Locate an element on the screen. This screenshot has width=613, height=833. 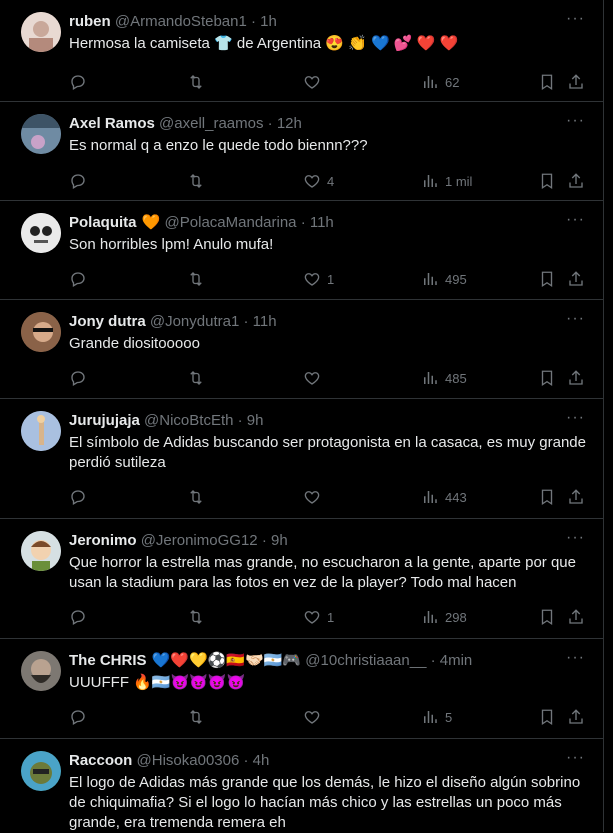
heart-icon is located at coordinates (312, 181).